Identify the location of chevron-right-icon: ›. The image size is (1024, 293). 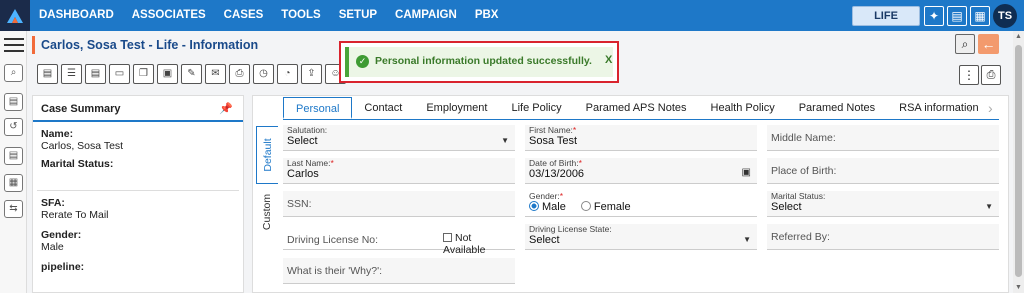
(990, 108).